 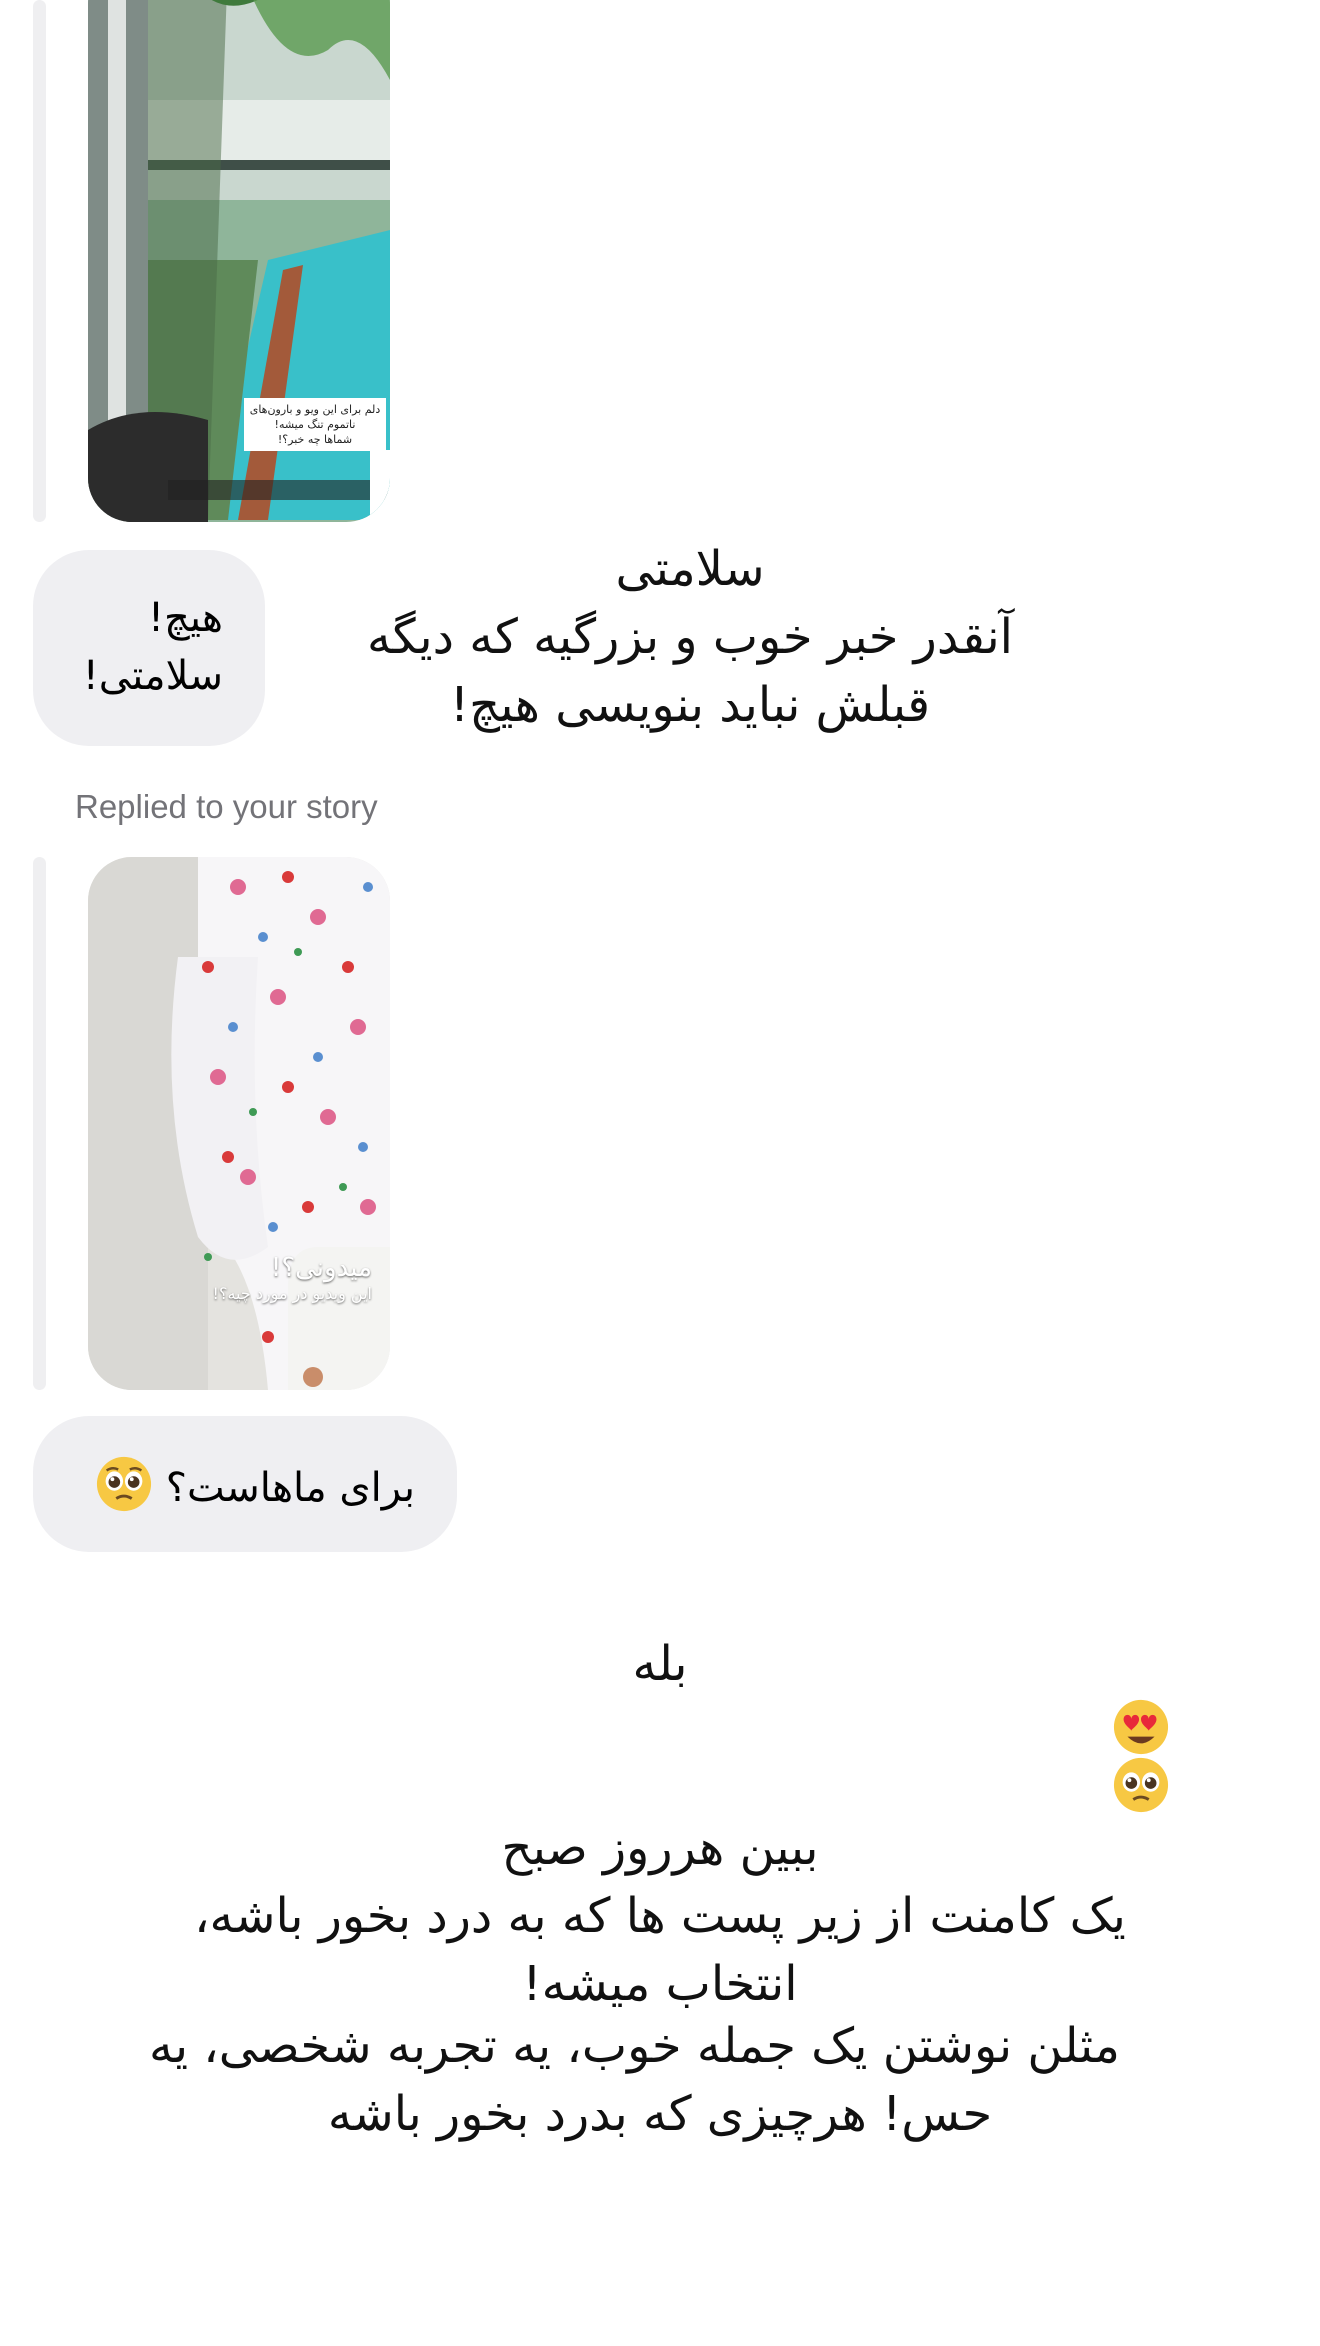 What do you see at coordinates (660, 1848) in the screenshot?
I see `text-line: ببین هرروز صبح` at bounding box center [660, 1848].